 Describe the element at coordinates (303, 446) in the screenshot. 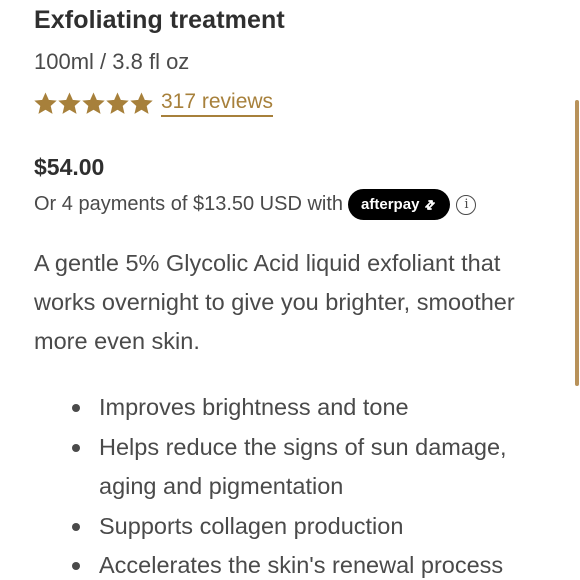

I see `benefit-text: Helps reduce the signs of sun damage,` at that location.